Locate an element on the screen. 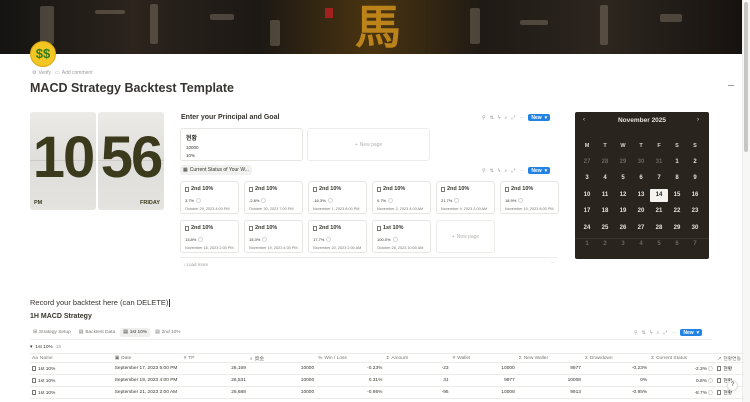  collapse-icon is located at coordinates (731, 85).